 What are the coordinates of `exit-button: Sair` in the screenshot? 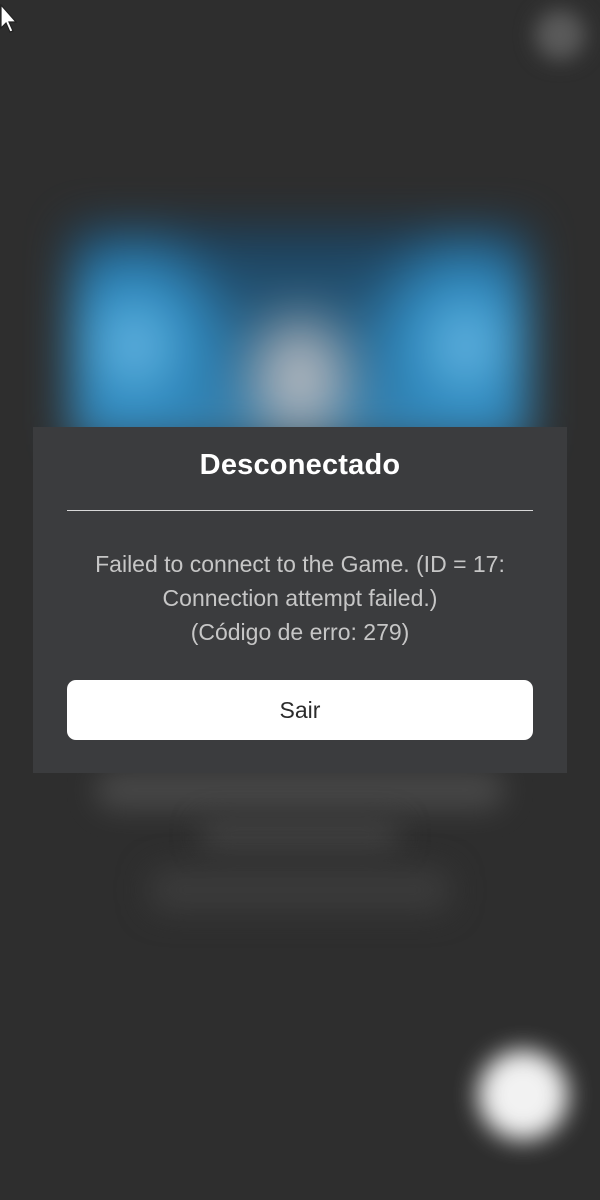 It's located at (300, 710).